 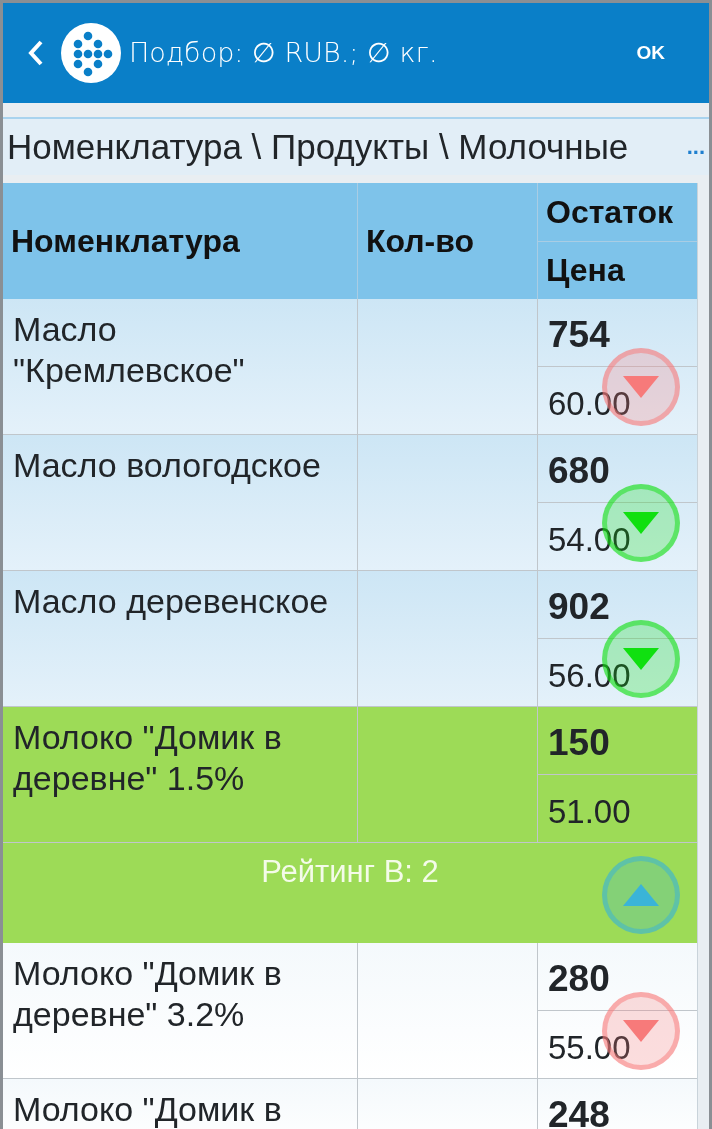 I want to click on stock-value: 754, so click(x=579, y=334).